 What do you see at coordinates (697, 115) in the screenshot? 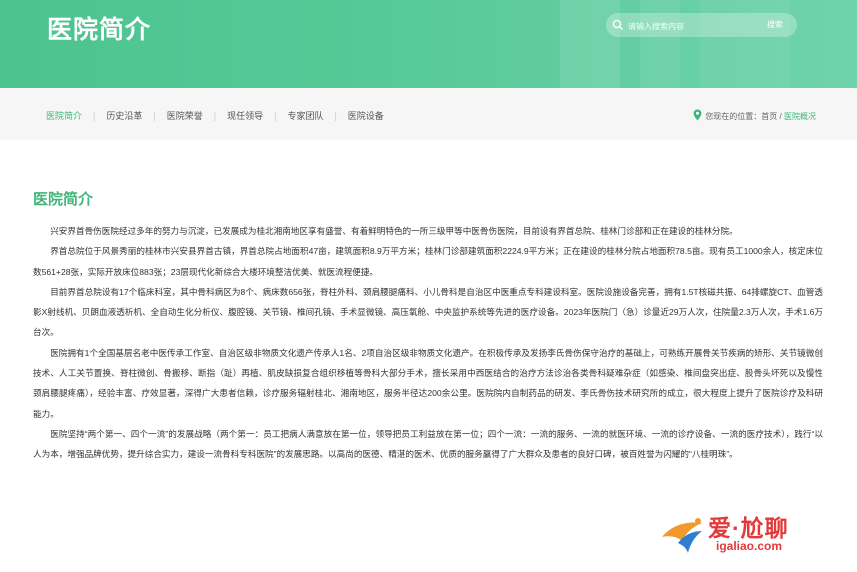
I see `location-pin-icon` at bounding box center [697, 115].